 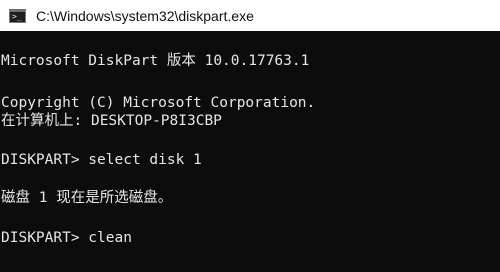 I want to click on title-bar: >_ C:\Windows\system32\diskpart.exe, so click(x=250, y=15).